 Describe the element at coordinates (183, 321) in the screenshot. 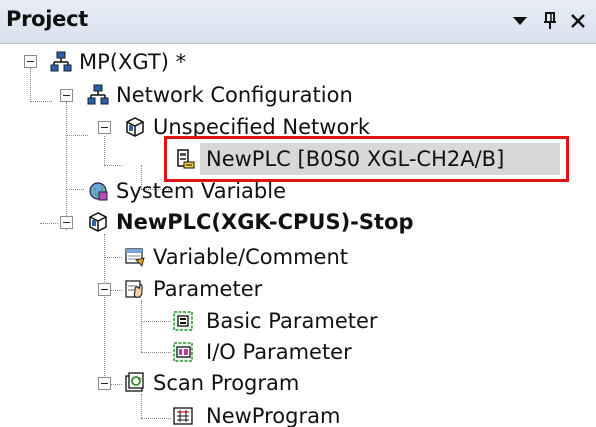

I see `basic-parameter-icon` at that location.